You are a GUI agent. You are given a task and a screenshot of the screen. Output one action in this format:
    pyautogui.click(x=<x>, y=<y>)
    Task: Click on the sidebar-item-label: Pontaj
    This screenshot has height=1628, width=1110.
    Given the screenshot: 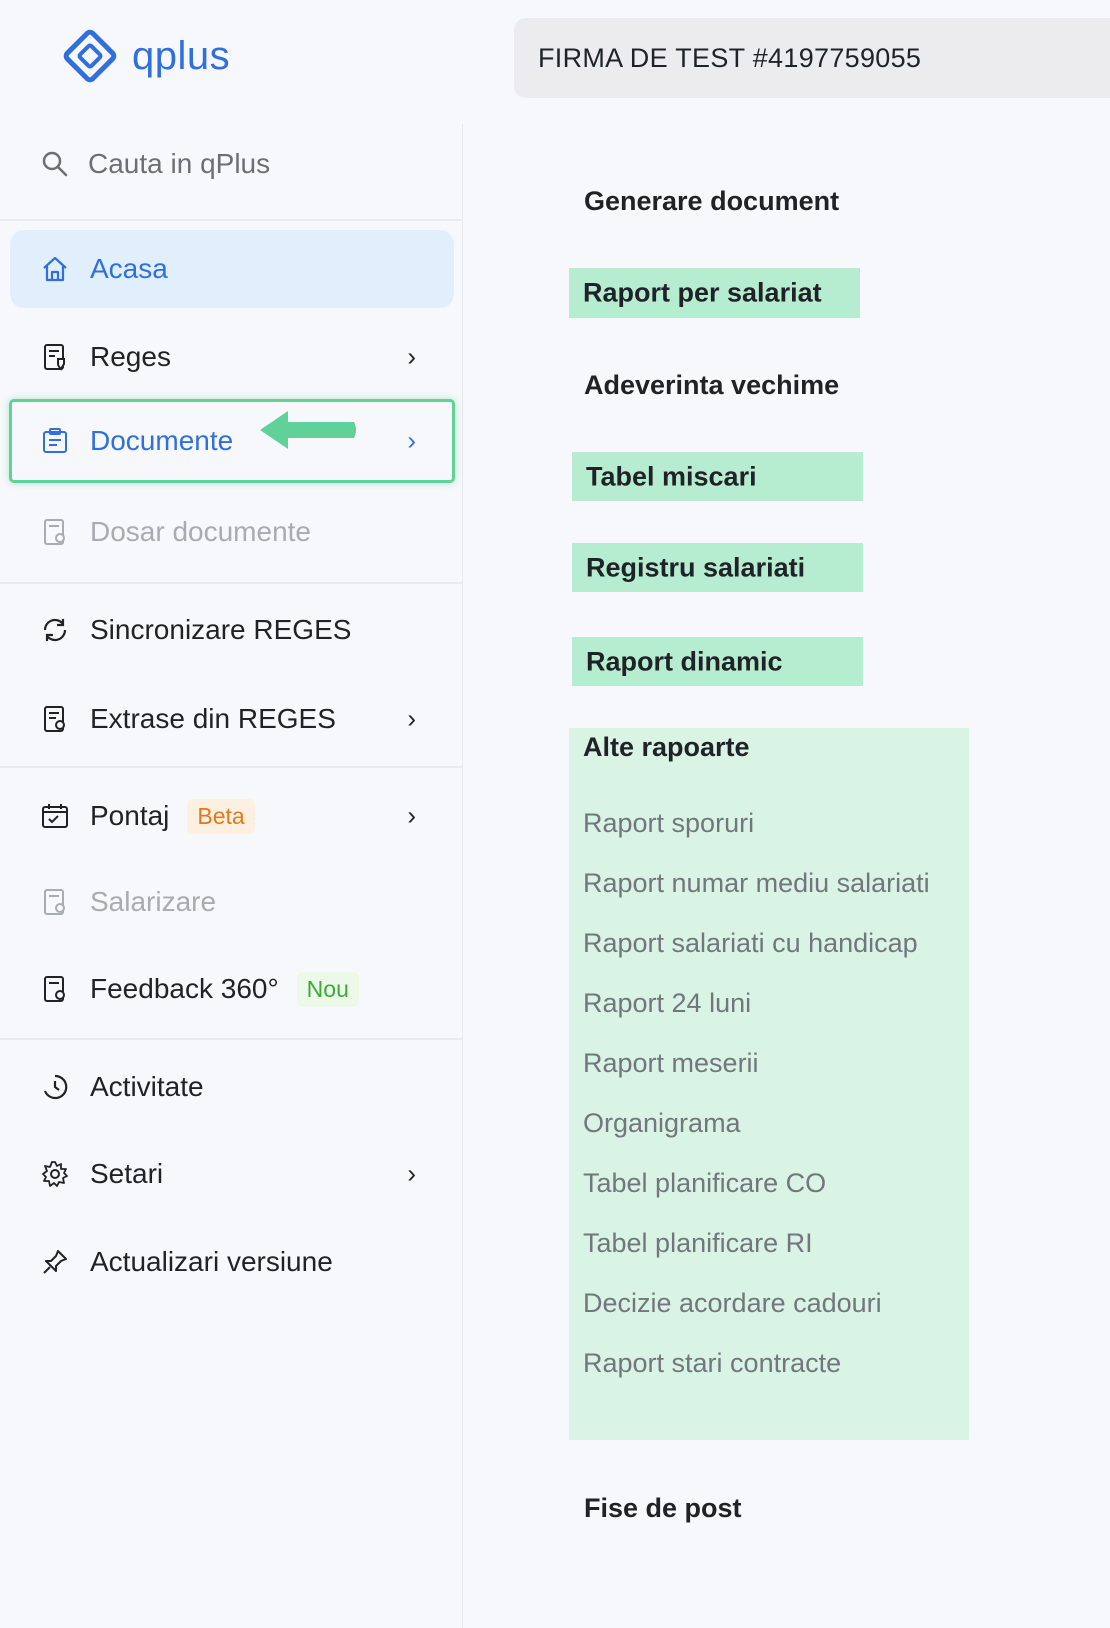 What is the action you would take?
    pyautogui.click(x=130, y=815)
    